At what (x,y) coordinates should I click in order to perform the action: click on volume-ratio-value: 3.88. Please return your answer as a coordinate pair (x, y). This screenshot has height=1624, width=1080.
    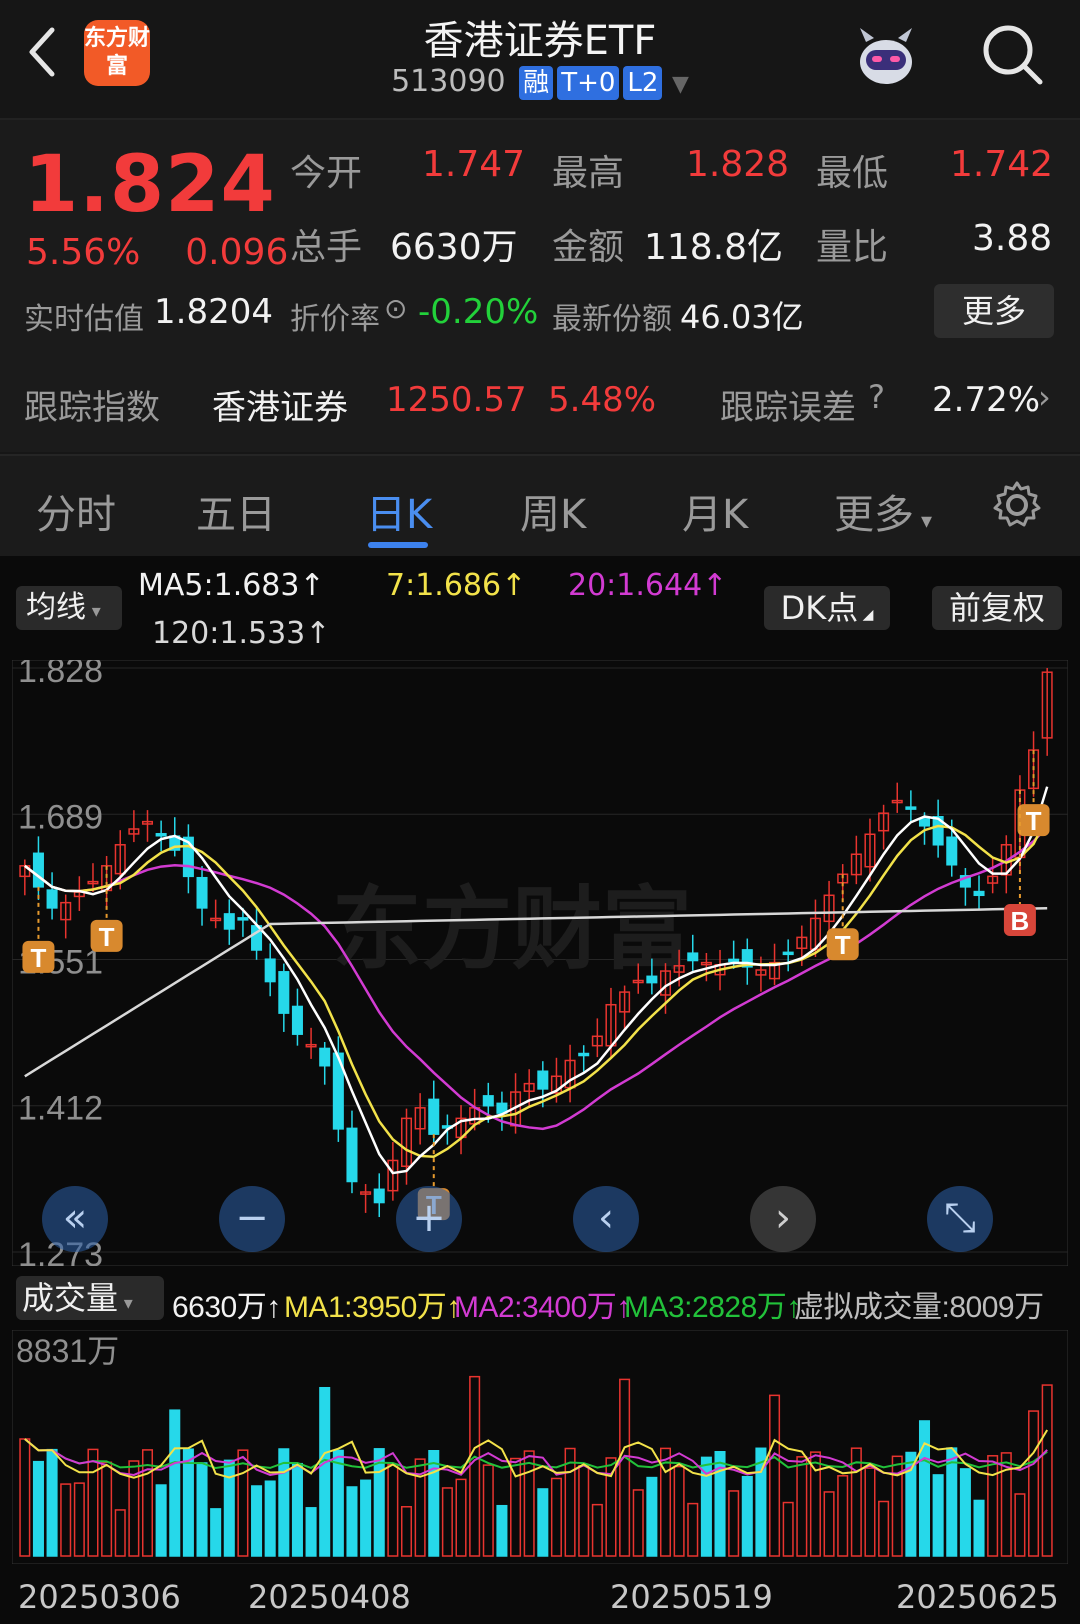
    Looking at the image, I should click on (1012, 238).